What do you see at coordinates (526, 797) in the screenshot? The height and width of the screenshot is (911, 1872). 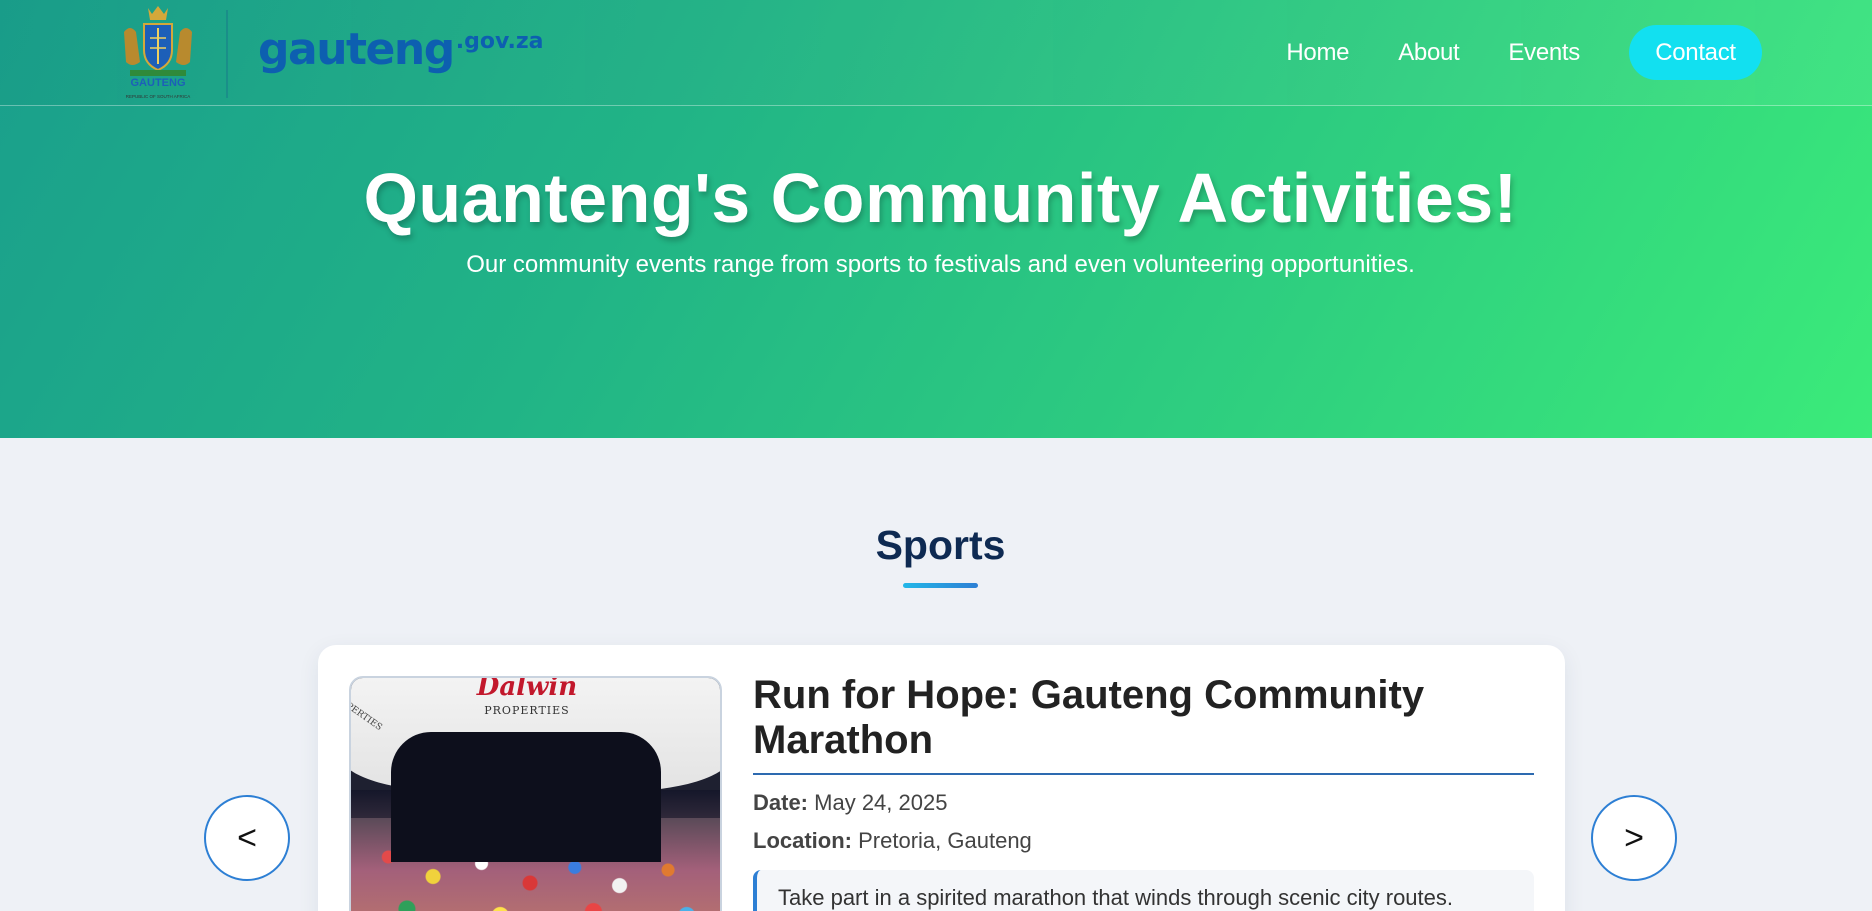 I see `photo-arch-opening` at bounding box center [526, 797].